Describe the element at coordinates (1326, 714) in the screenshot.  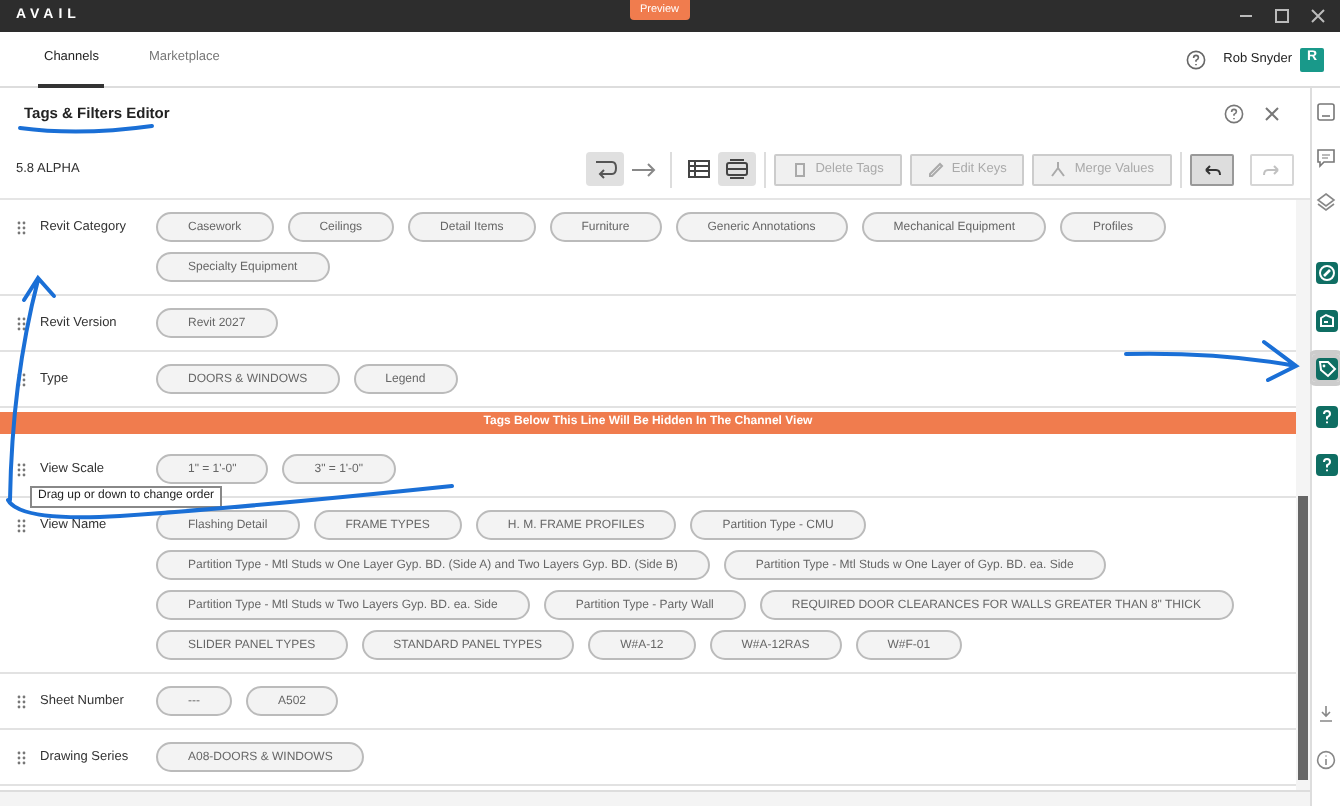
I see `download-icon` at that location.